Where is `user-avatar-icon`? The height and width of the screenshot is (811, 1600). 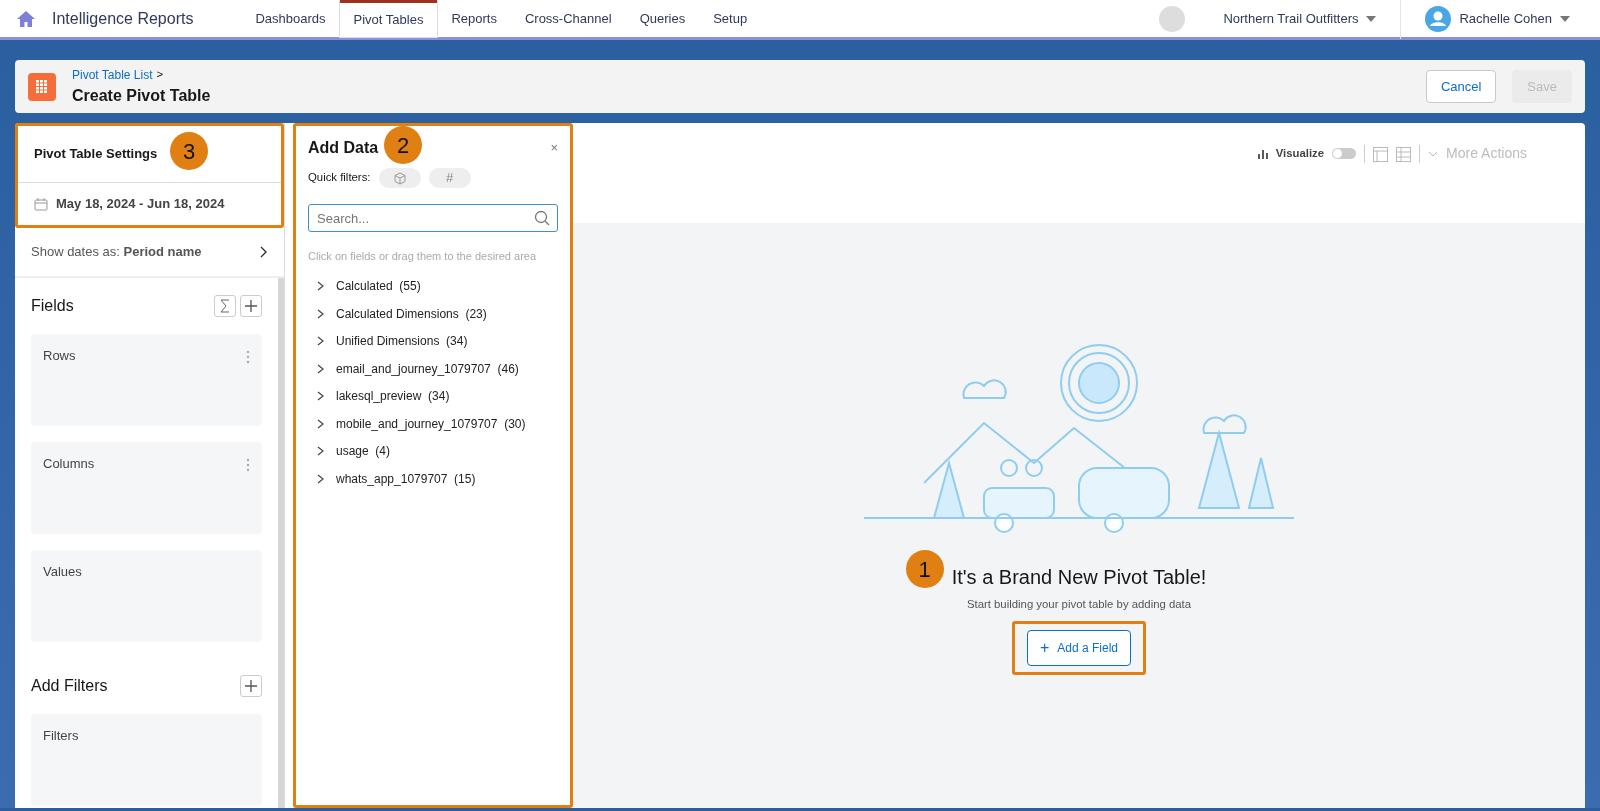
user-avatar-icon is located at coordinates (1438, 18).